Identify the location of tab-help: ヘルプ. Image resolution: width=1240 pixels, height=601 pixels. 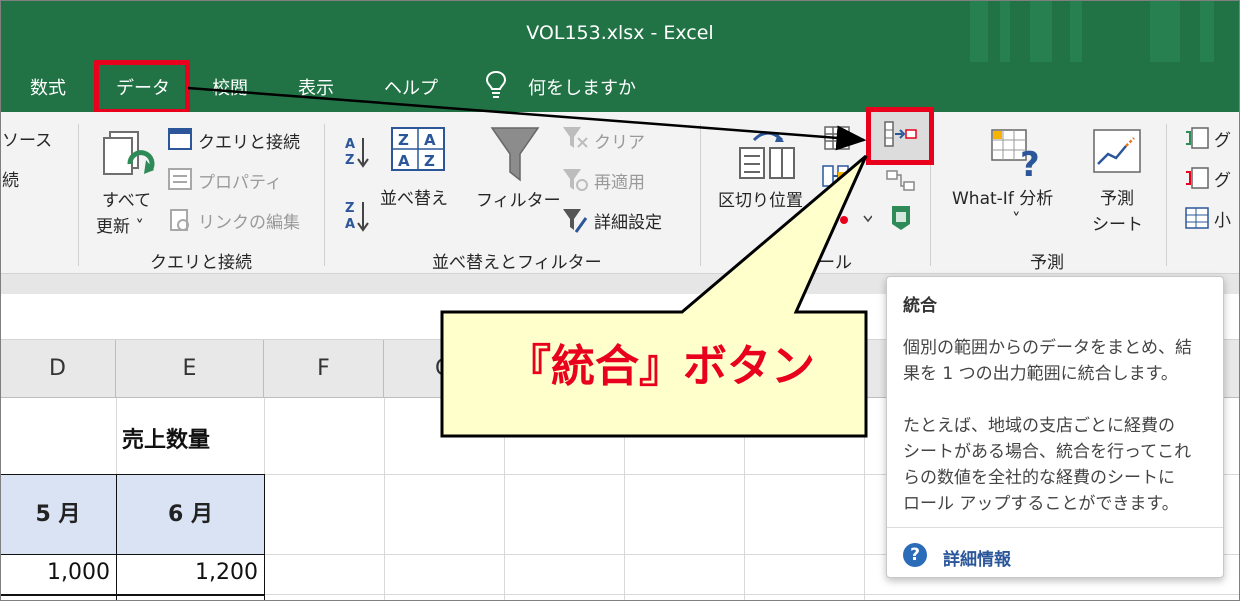
(411, 87).